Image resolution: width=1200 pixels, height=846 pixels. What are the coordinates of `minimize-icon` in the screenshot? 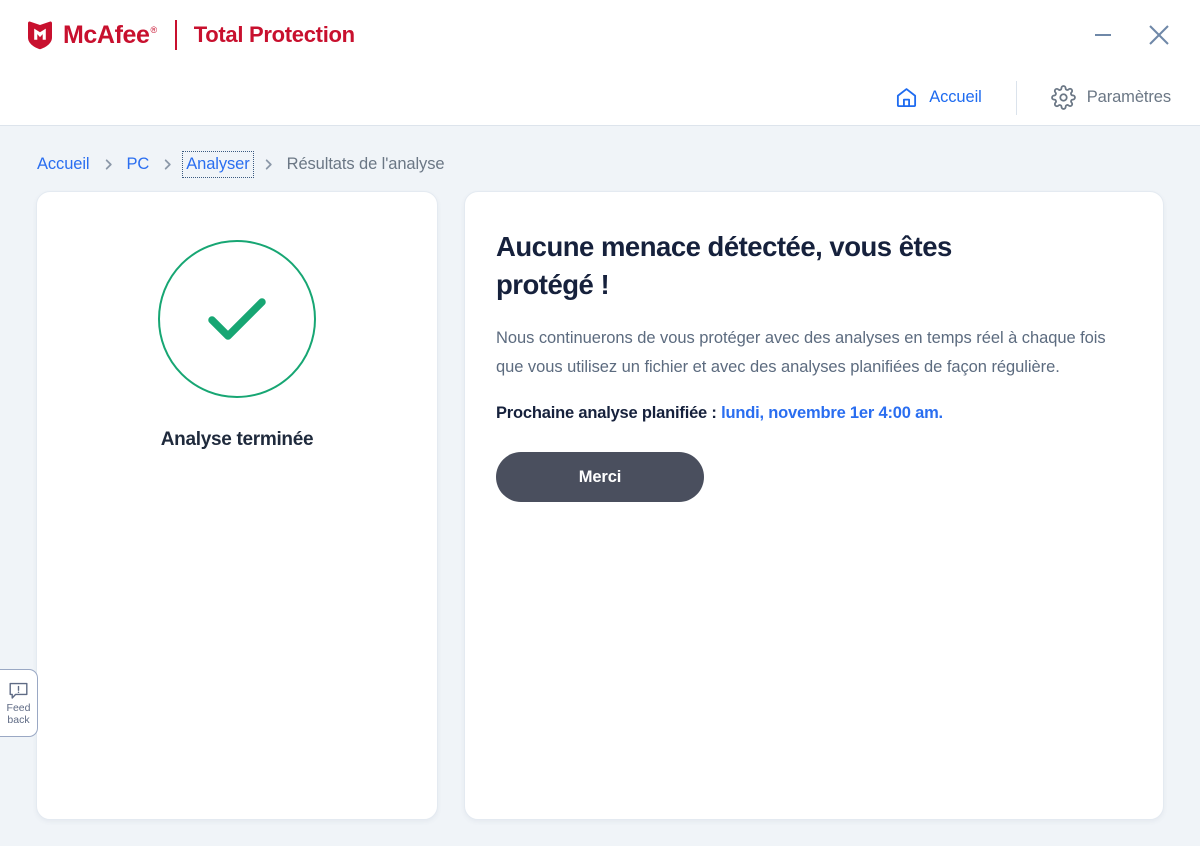 It's located at (1103, 35).